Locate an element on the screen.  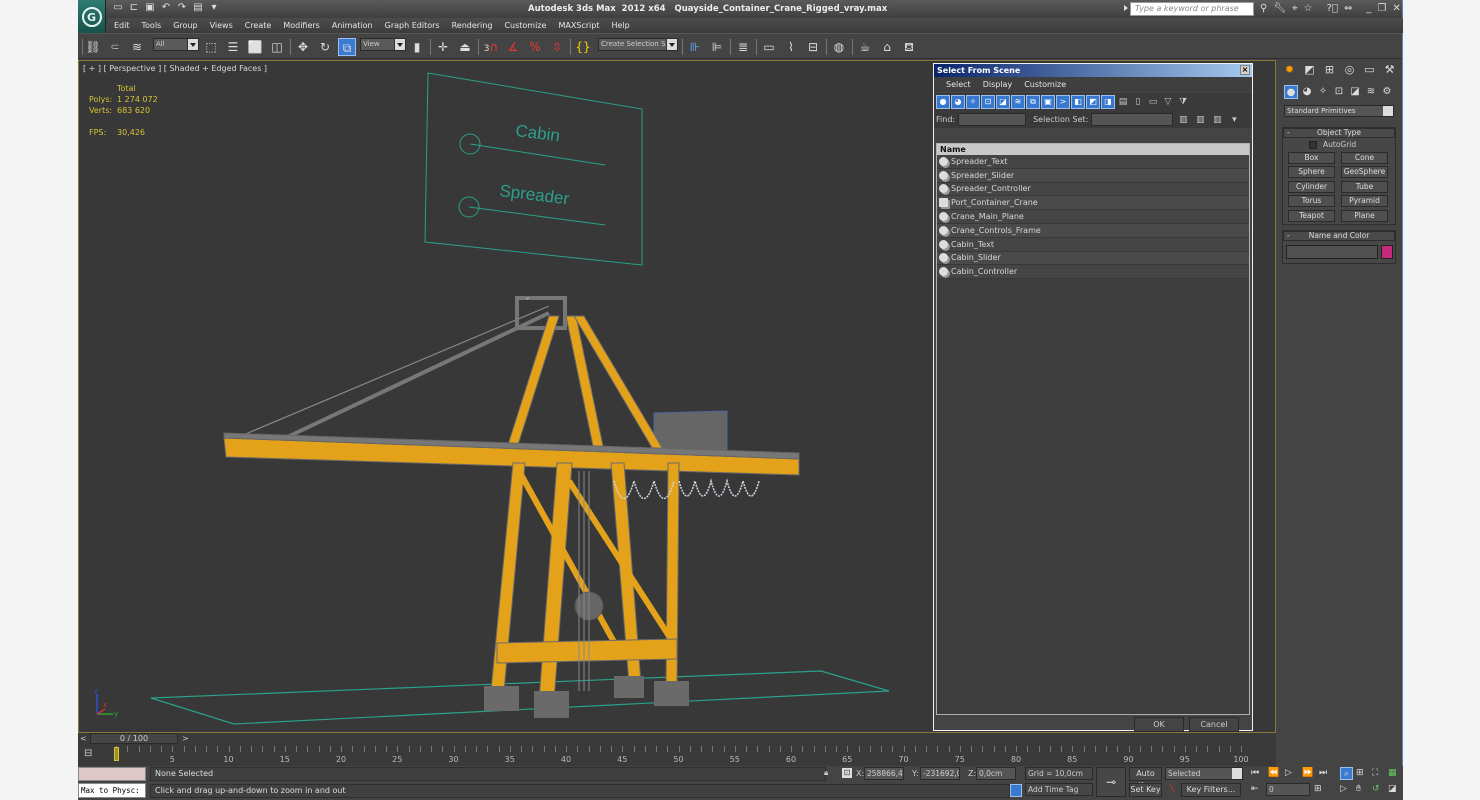
go-to-start-icon: ⏮ is located at coordinates (1255, 773).